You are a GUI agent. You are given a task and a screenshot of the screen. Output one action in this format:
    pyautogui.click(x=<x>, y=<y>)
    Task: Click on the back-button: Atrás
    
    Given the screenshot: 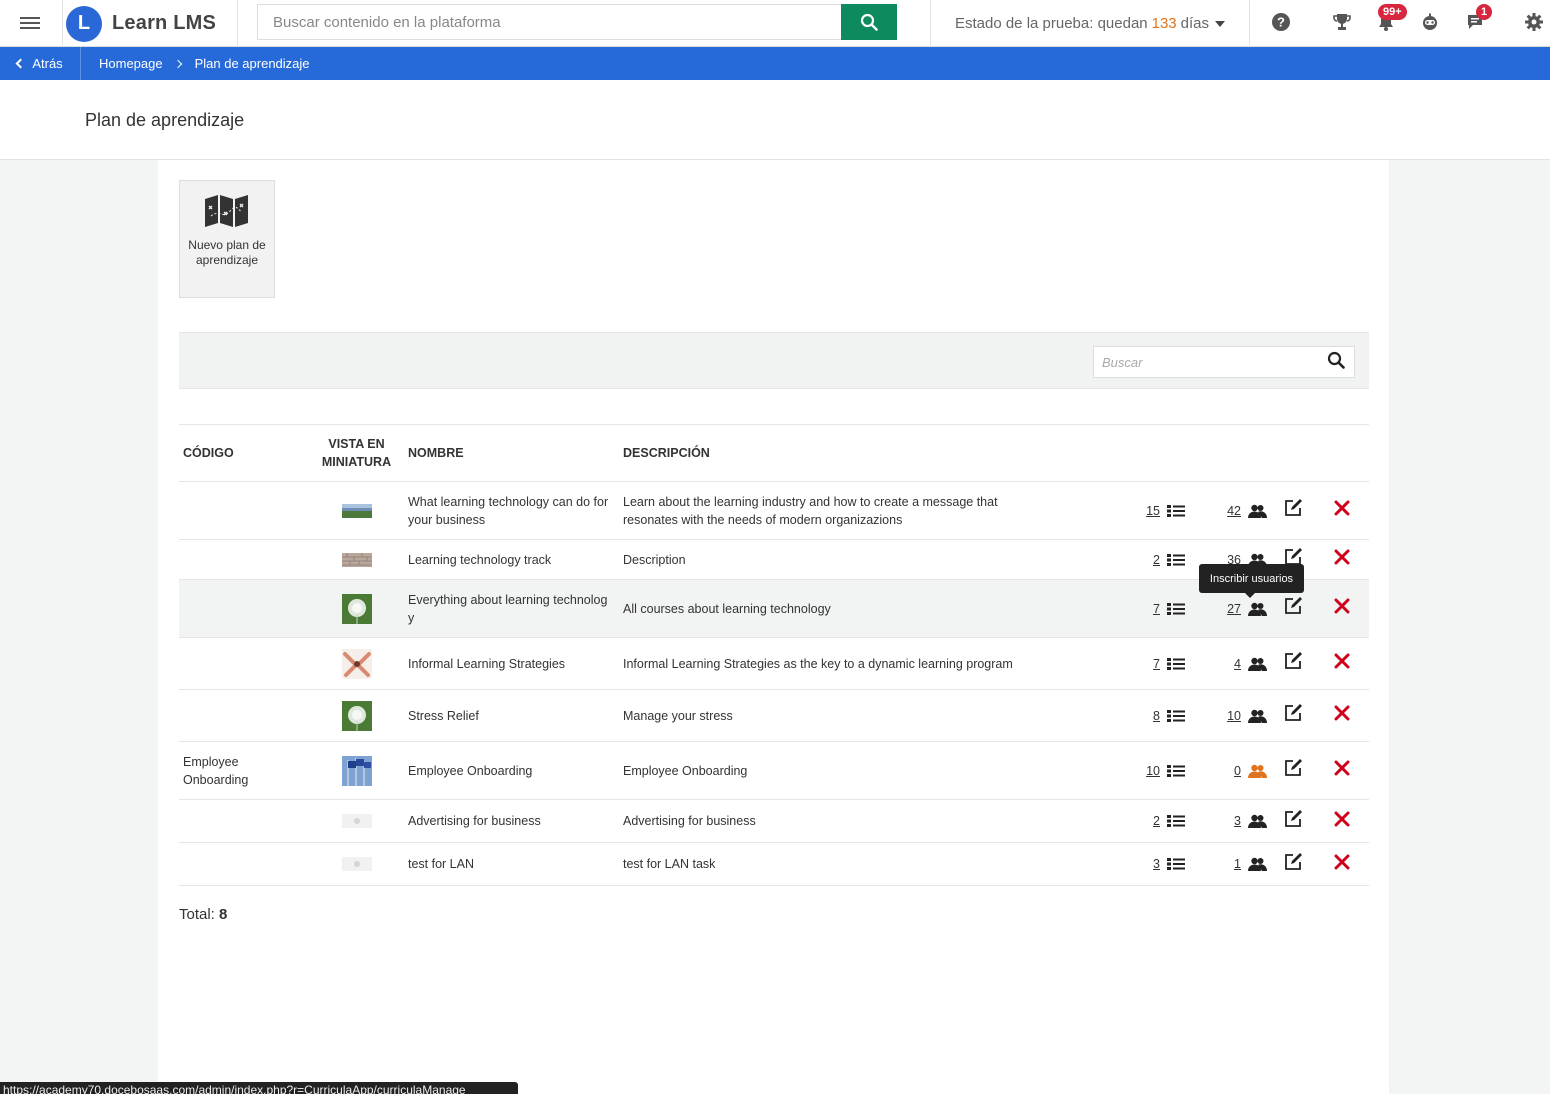 What is the action you would take?
    pyautogui.click(x=40, y=63)
    